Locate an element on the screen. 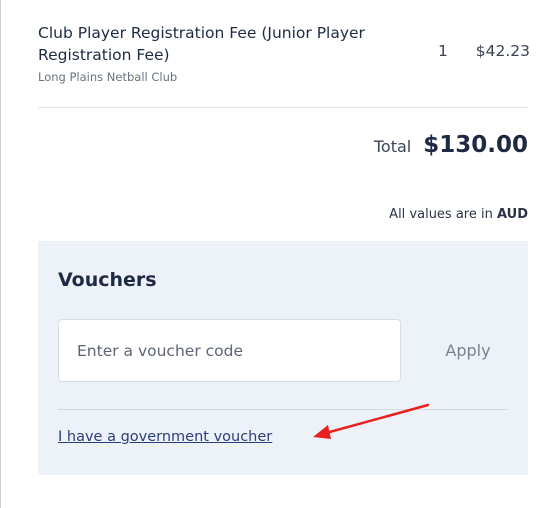 Image resolution: width=544 pixels, height=508 pixels. item-club-name: Long Plains Netball Club is located at coordinates (108, 77).